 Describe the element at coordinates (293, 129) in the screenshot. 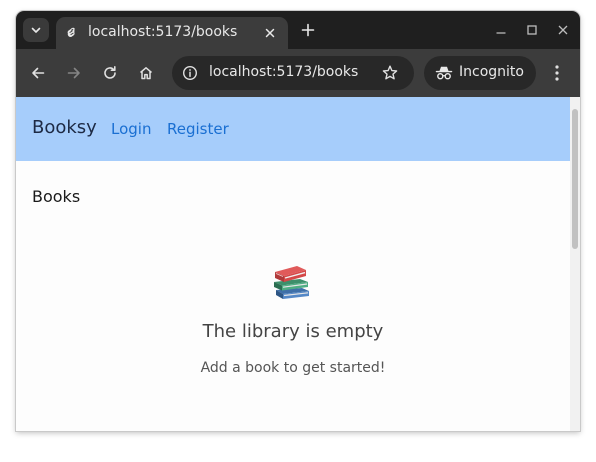

I see `app-navbar: Booksy Login Register` at that location.